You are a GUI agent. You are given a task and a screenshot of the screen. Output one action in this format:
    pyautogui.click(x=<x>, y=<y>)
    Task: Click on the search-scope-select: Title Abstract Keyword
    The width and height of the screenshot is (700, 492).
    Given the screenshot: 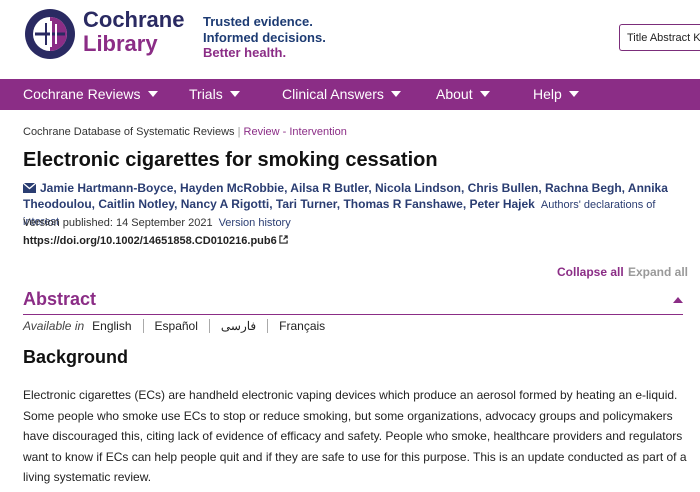 What is the action you would take?
    pyautogui.click(x=659, y=37)
    